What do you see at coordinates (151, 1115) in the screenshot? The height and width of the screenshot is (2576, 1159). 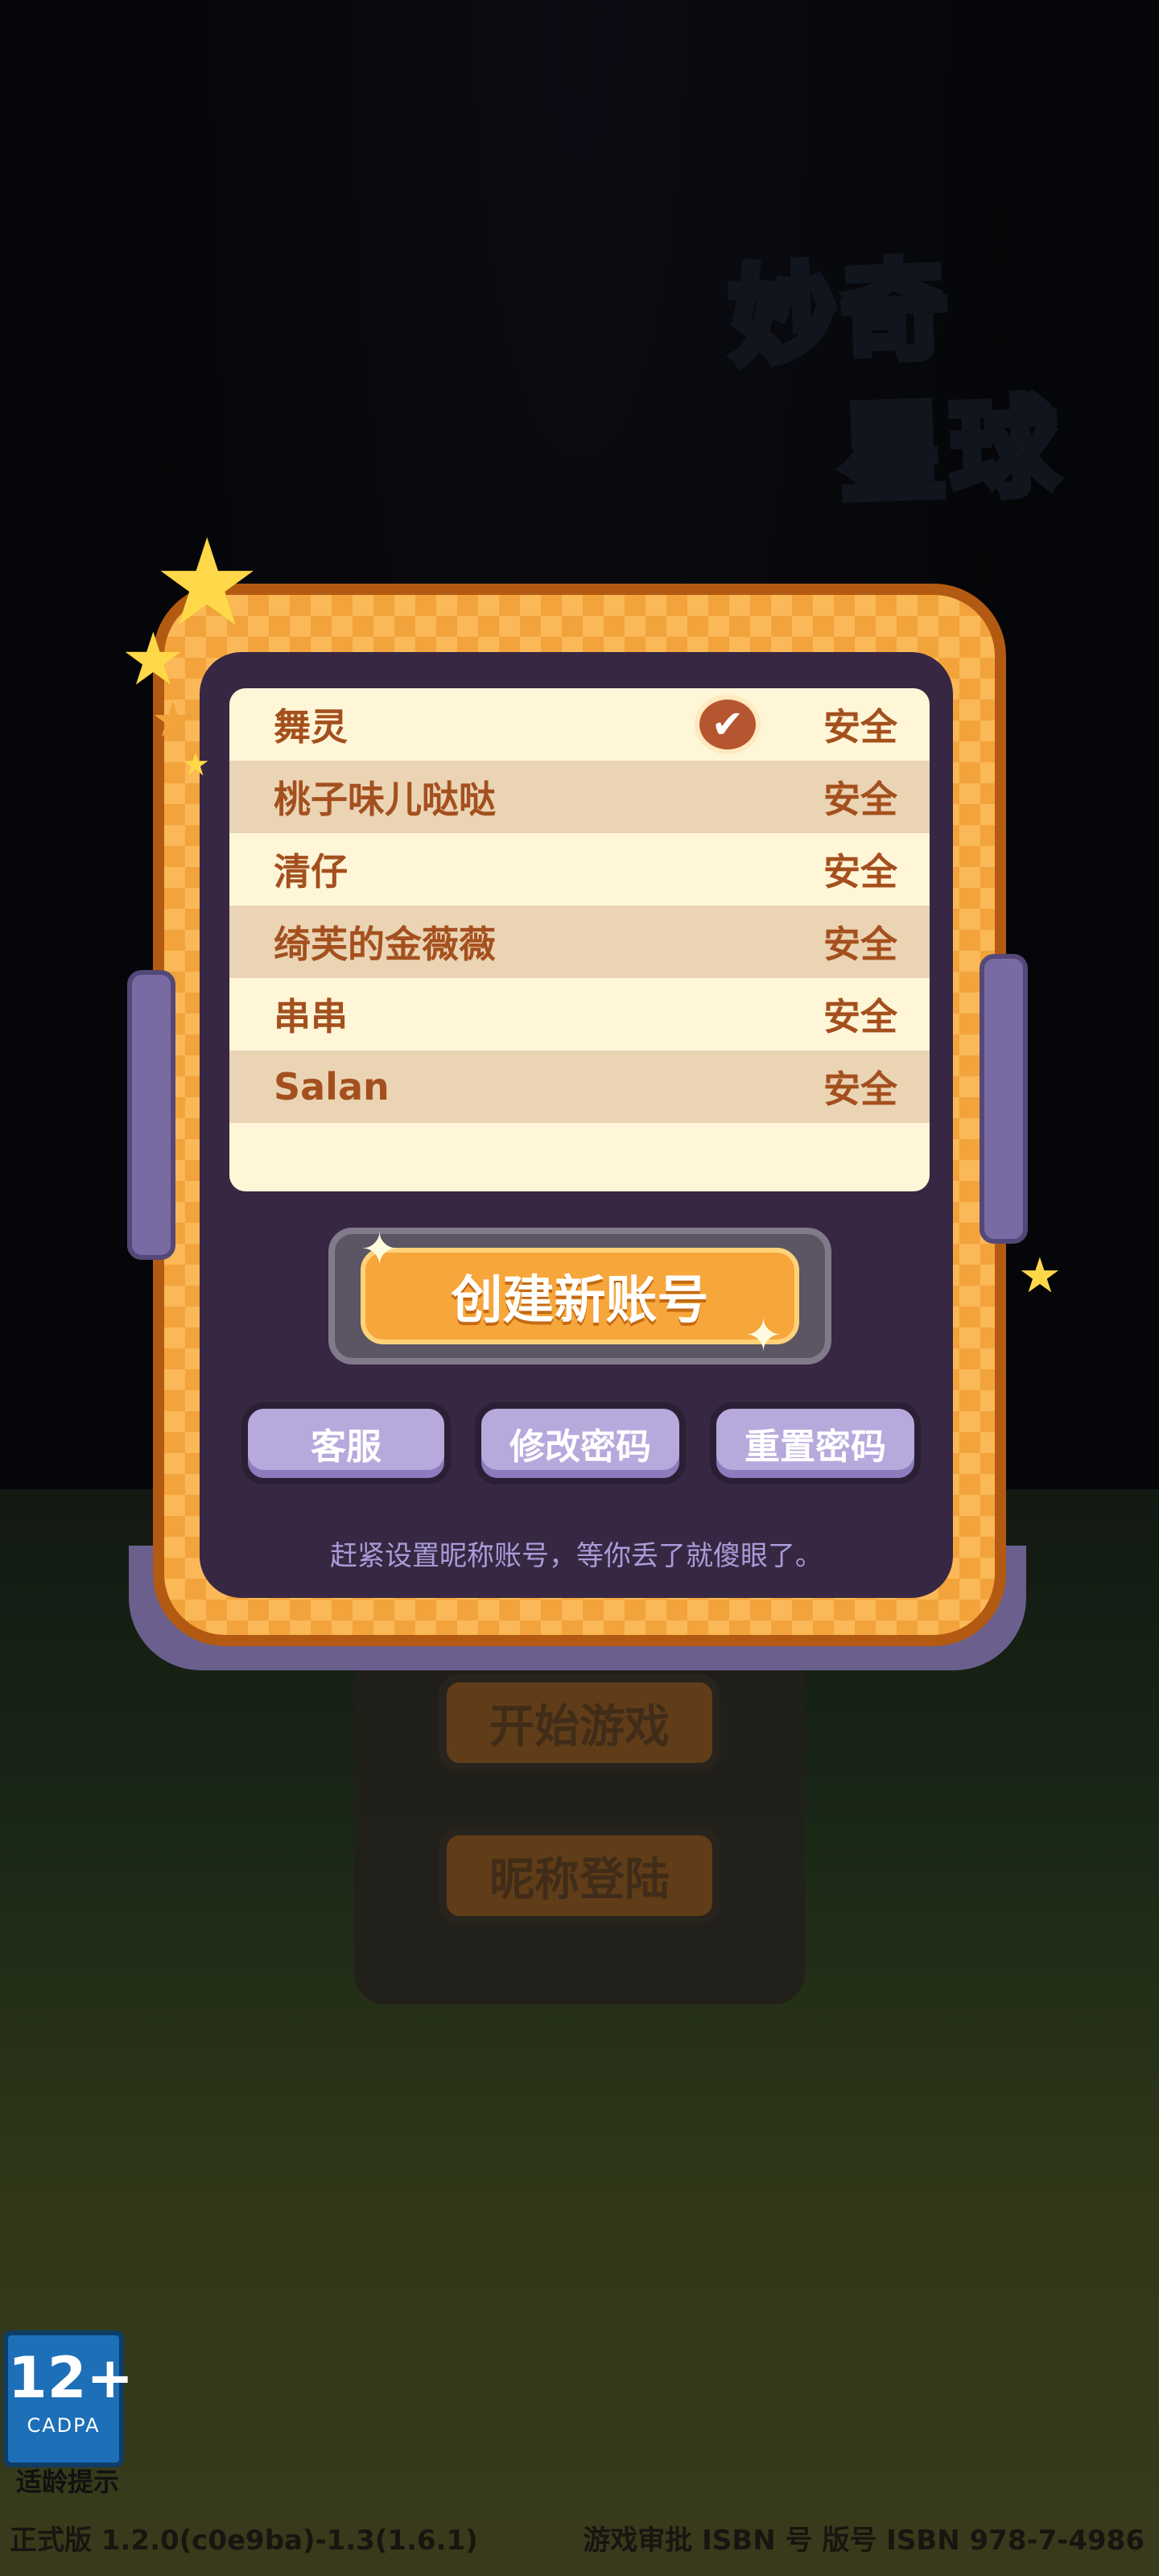 I see `modal-left-handle` at bounding box center [151, 1115].